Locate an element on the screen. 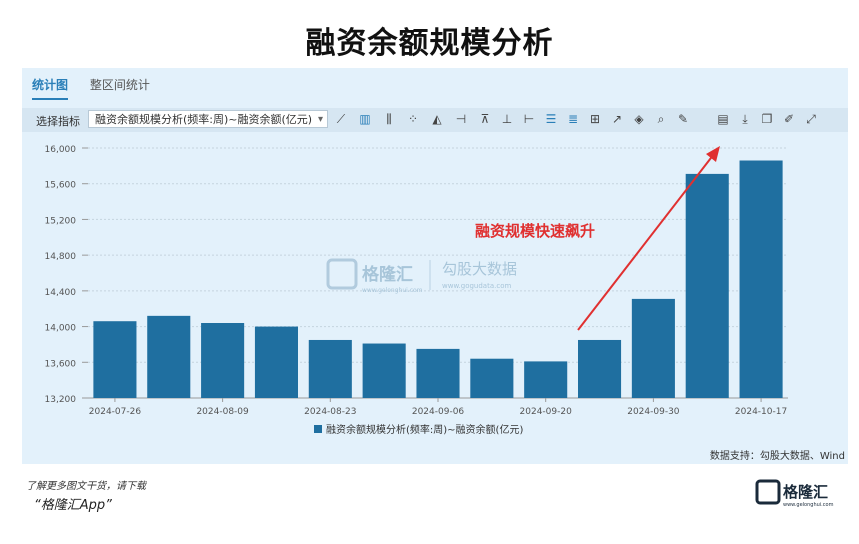  y-tick-label: 16,000 is located at coordinates (61, 150).